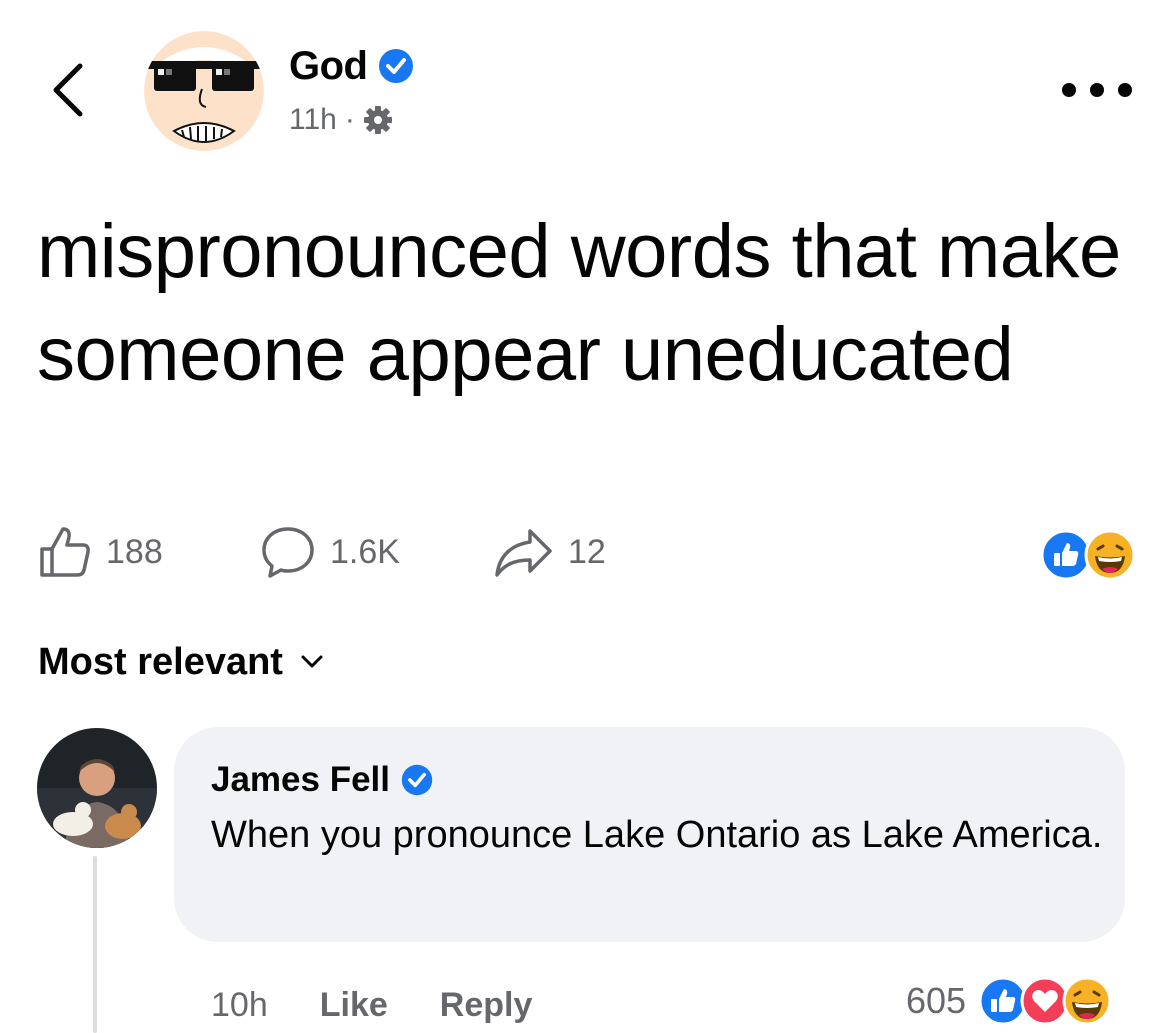 Image resolution: width=1169 pixels, height=1033 pixels. I want to click on gear-icon, so click(378, 120).